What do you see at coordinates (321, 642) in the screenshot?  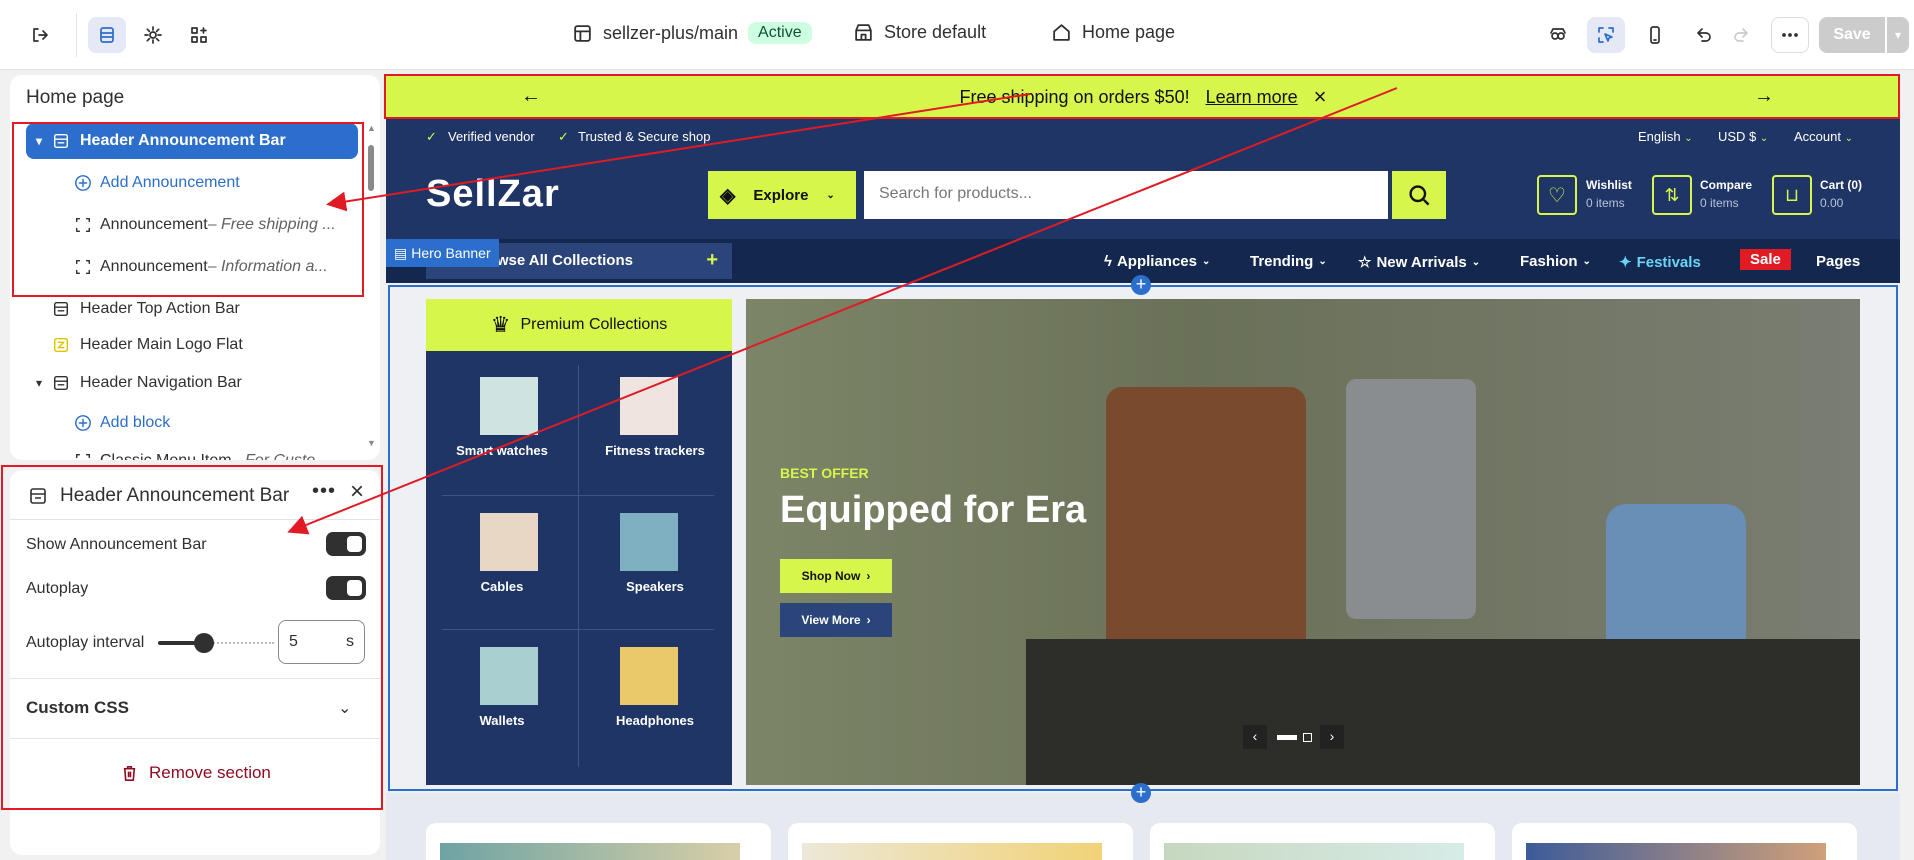 I see `autoplay-interval-input: 5 s` at bounding box center [321, 642].